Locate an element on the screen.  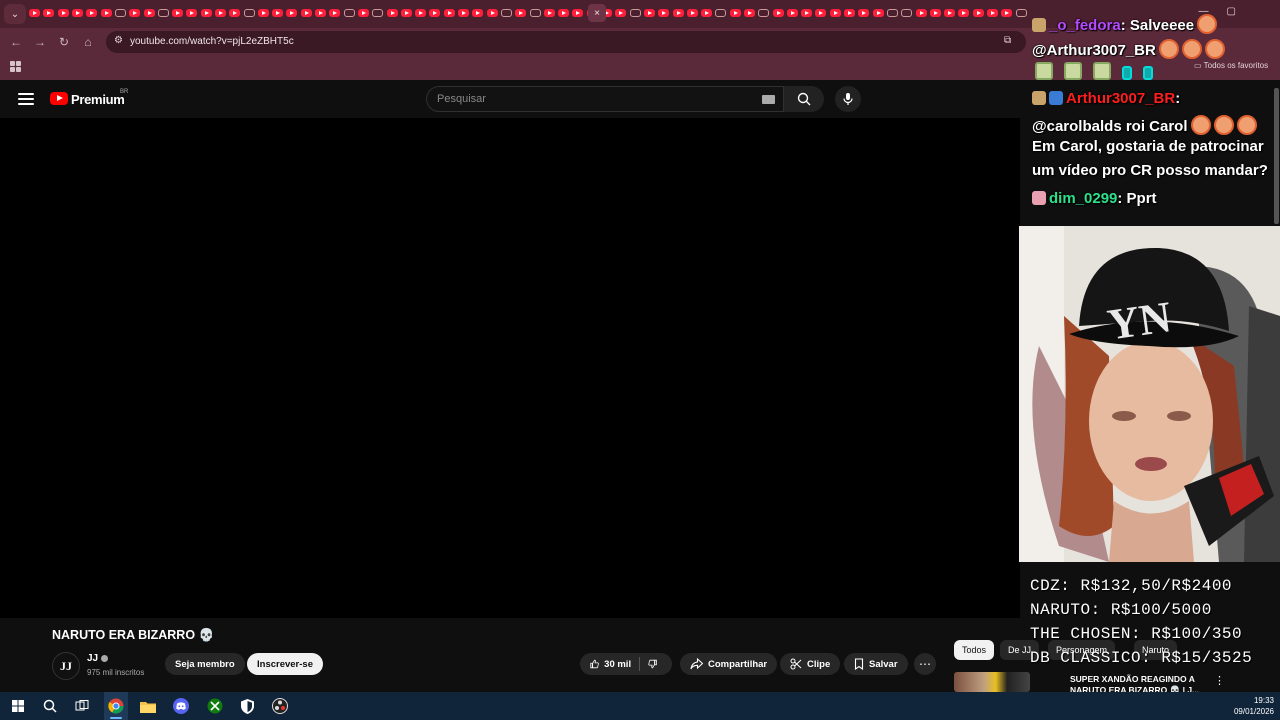
search-icon is located at coordinates (50, 706).